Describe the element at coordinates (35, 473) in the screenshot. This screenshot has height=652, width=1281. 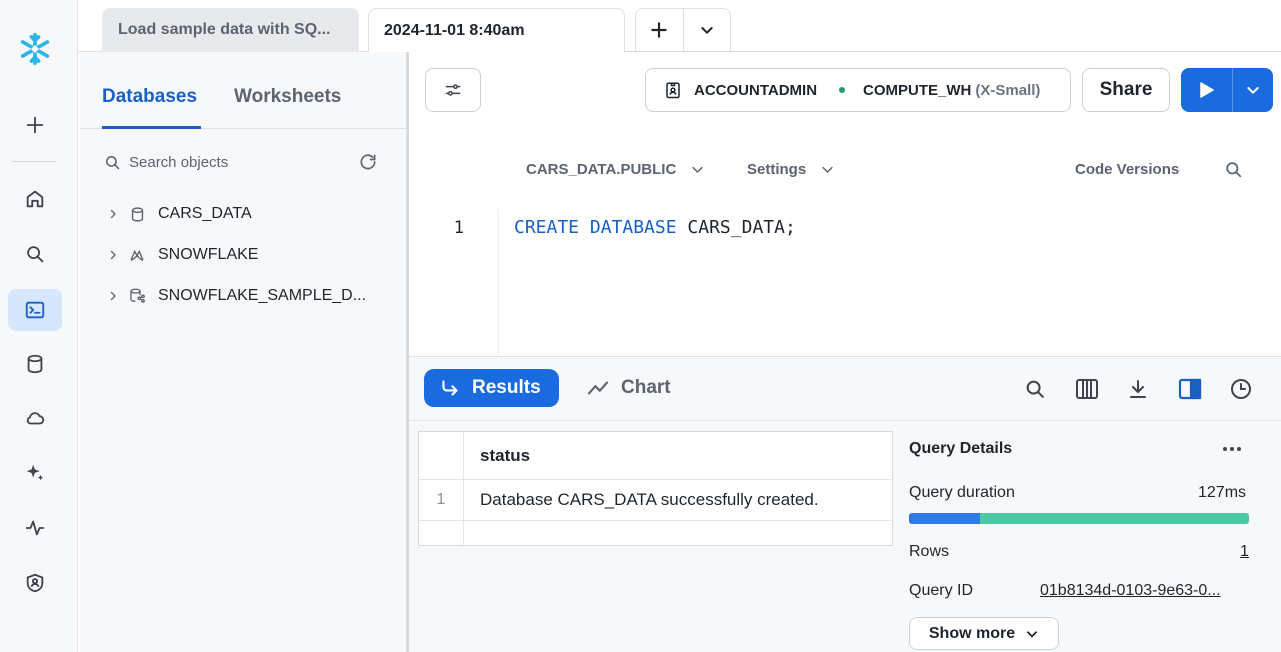
I see `ai-sparkle-icon` at that location.